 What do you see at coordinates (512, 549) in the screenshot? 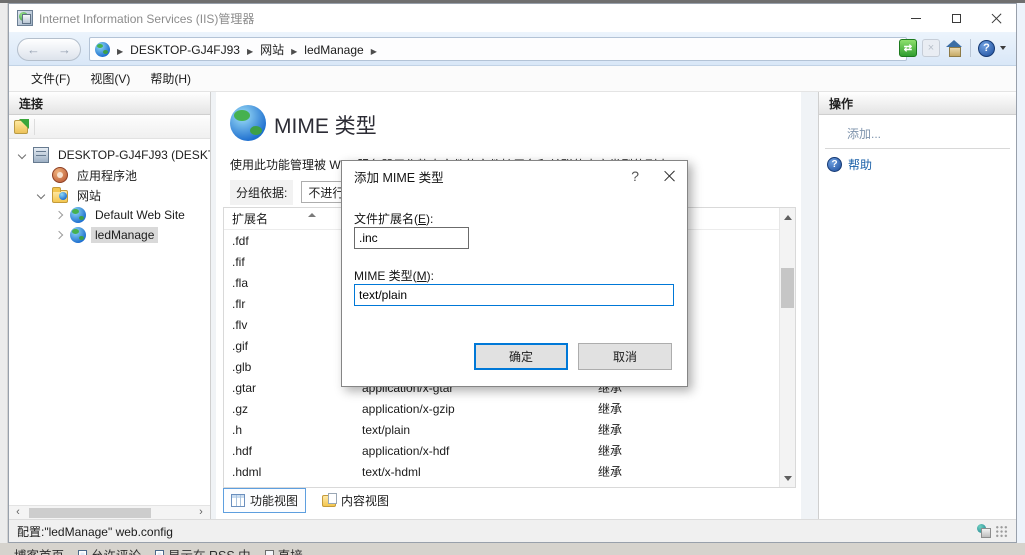
I see `background-page-strip: 博客首页 允许评论 显示在 RSS 中 直接` at bounding box center [512, 549].